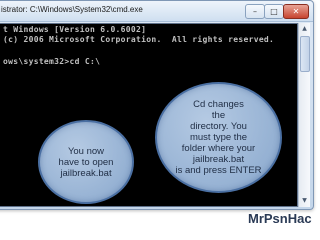 Image resolution: width=320 pixels, height=240 pixels. Describe the element at coordinates (296, 11) in the screenshot. I see `close-button: ✕` at that location.